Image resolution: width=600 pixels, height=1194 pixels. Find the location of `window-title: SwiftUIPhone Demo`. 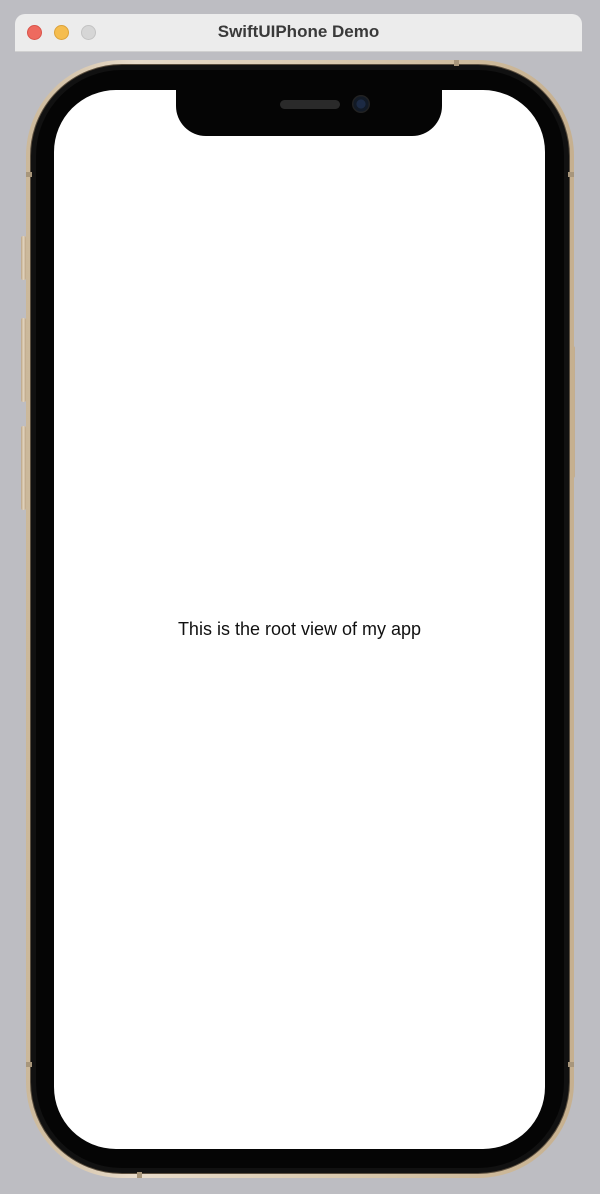

window-title: SwiftUIPhone Demo is located at coordinates (298, 31).